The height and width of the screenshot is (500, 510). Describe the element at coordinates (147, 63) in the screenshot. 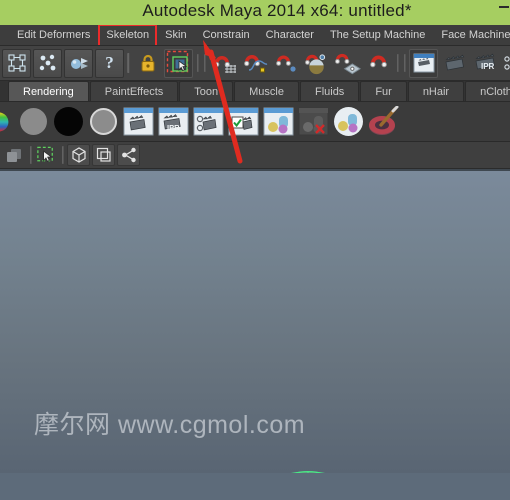

I see `lock-icon` at that location.